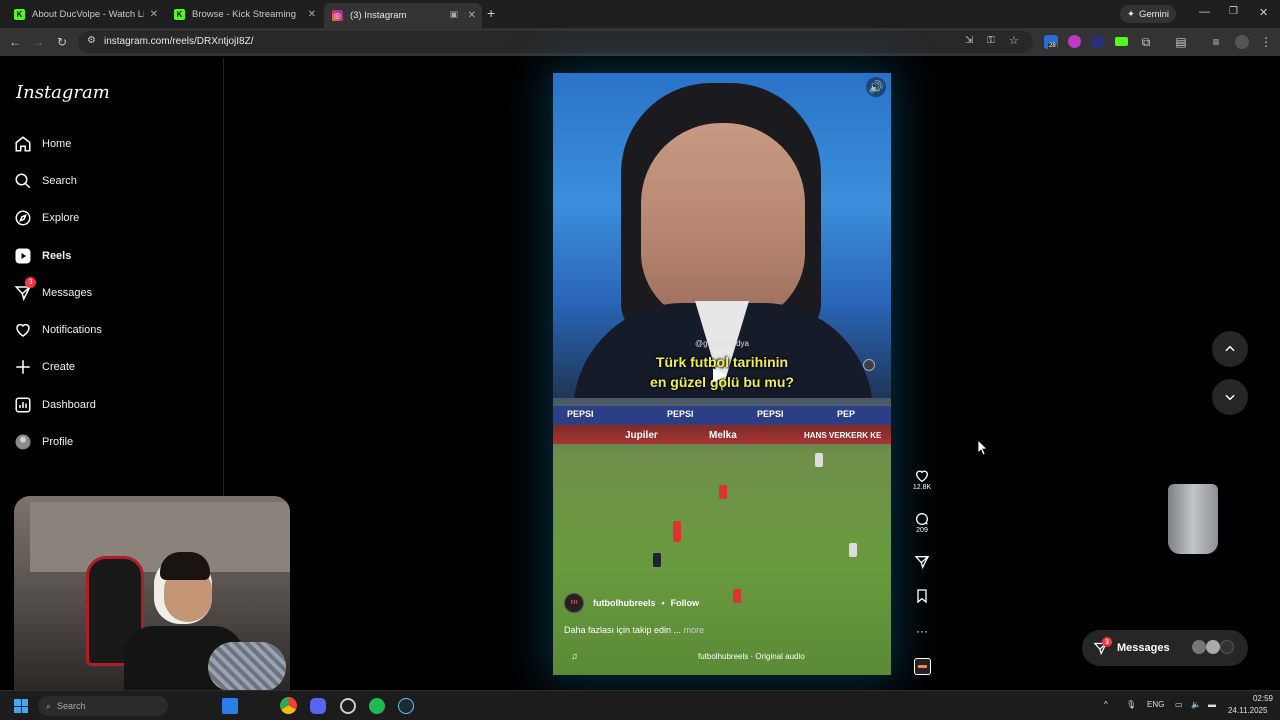 The image size is (1280, 720). I want to click on language-indicator: ENG, so click(1155, 704).